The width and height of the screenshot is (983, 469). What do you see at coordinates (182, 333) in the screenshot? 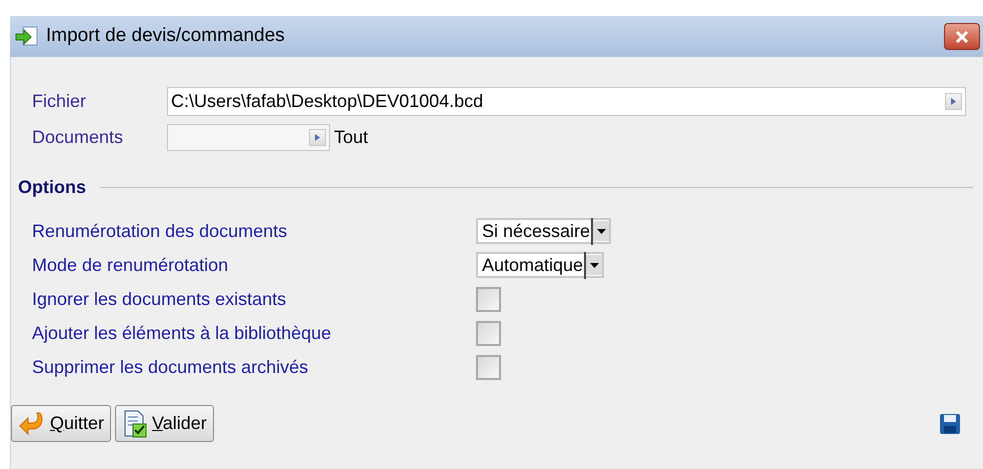
I see `option-label: Ajouter les éléments à la bibliothèque` at bounding box center [182, 333].